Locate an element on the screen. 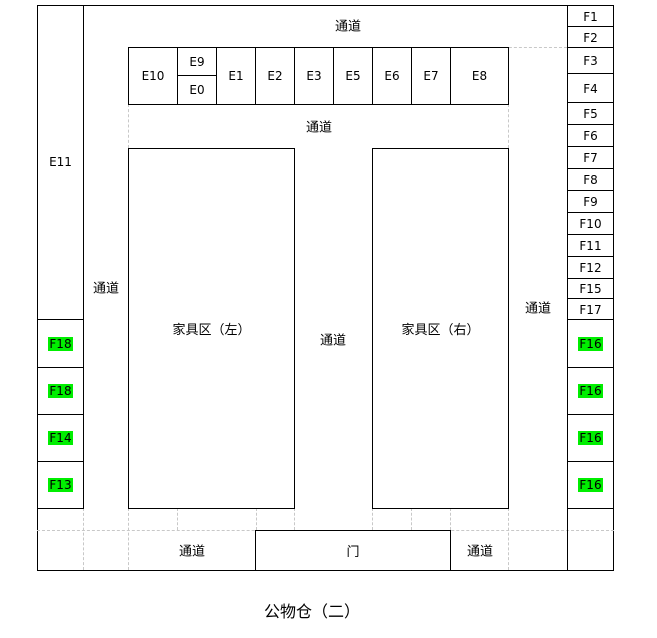  cell-f-right: F2 is located at coordinates (590, 37).